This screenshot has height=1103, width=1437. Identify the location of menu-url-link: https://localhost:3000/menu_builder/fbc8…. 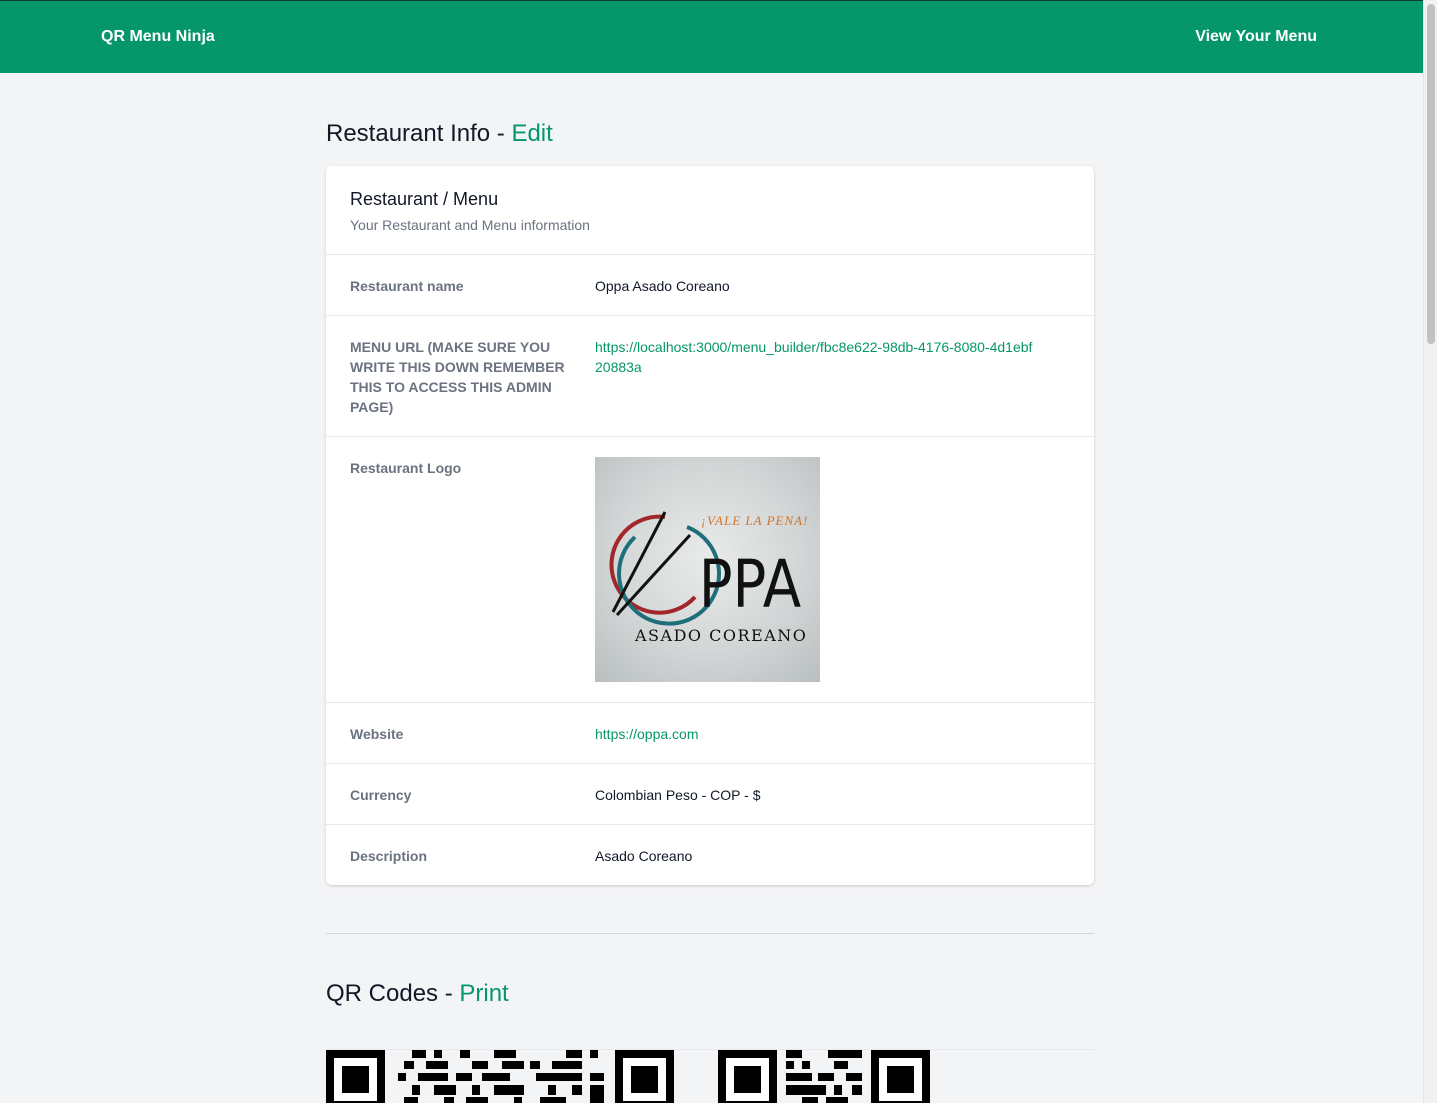
(815, 357).